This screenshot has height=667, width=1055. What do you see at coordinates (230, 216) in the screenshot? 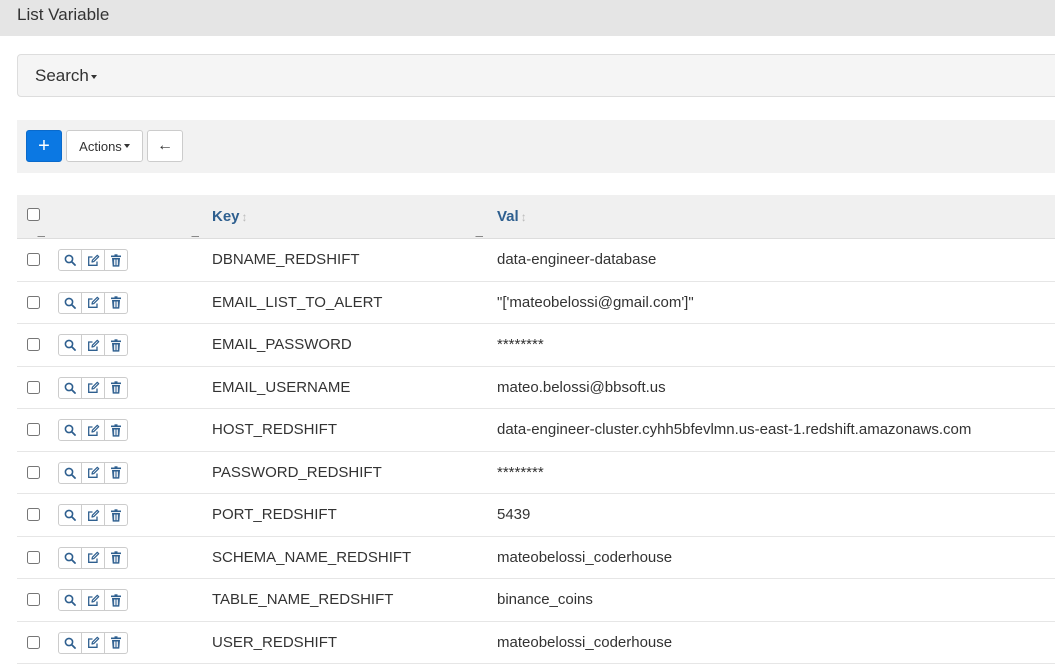
I see `column-header-key: Key ↕` at bounding box center [230, 216].